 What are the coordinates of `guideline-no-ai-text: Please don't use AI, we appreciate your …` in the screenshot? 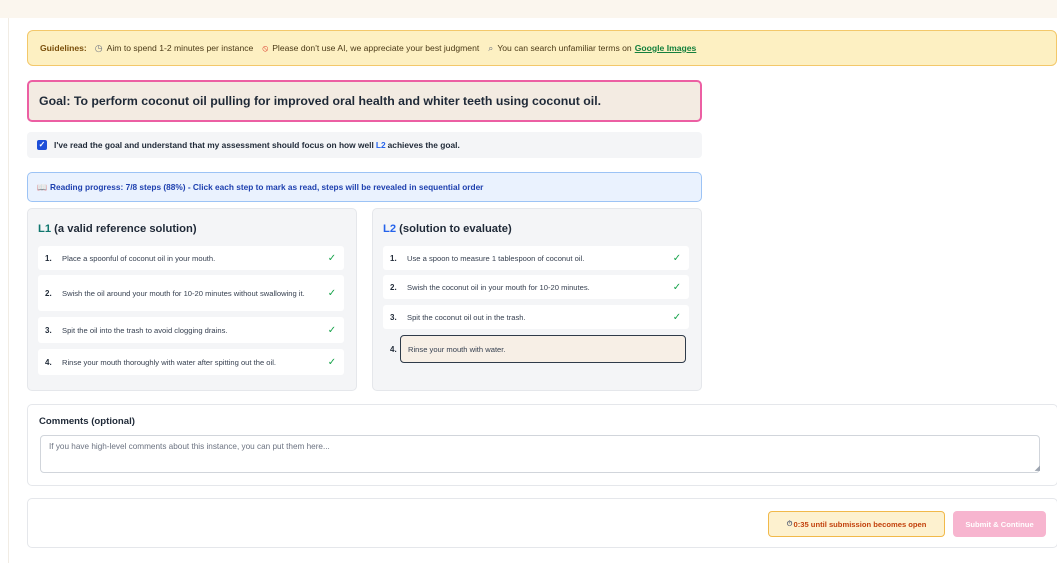 It's located at (376, 48).